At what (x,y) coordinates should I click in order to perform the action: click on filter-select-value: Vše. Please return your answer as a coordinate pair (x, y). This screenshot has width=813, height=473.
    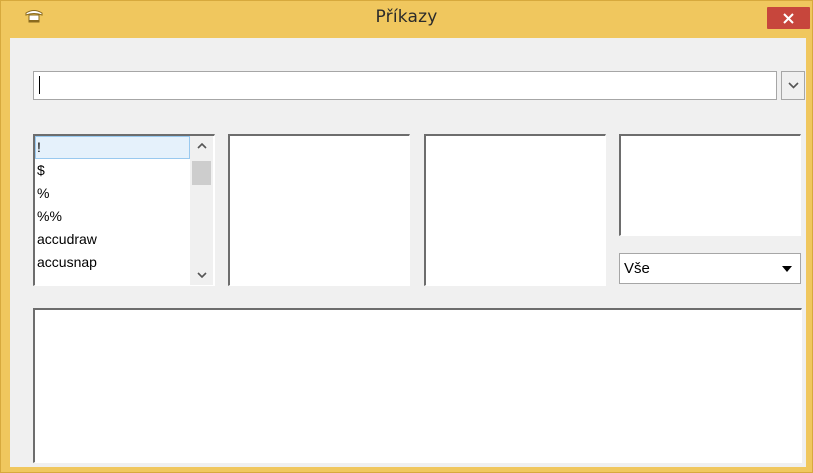
    Looking at the image, I should click on (637, 268).